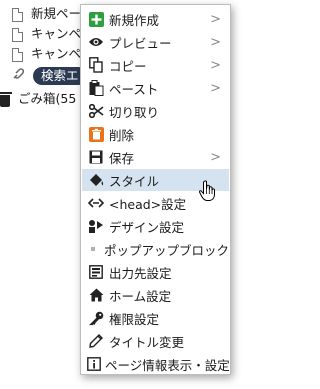 The width and height of the screenshot is (320, 389). I want to click on menu-item-label: ポップアップブロック, so click(166, 250).